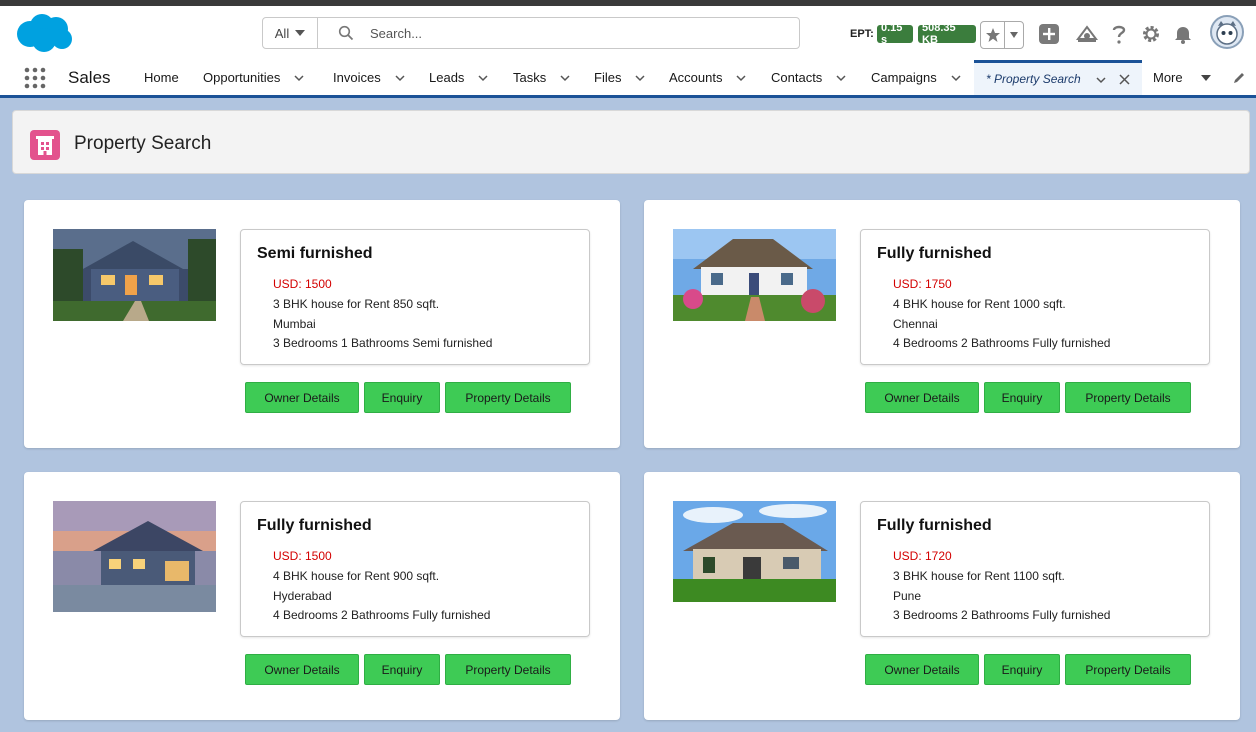 Image resolution: width=1256 pixels, height=732 pixels. Describe the element at coordinates (530, 77) in the screenshot. I see `nav-item-label: Tasks` at that location.